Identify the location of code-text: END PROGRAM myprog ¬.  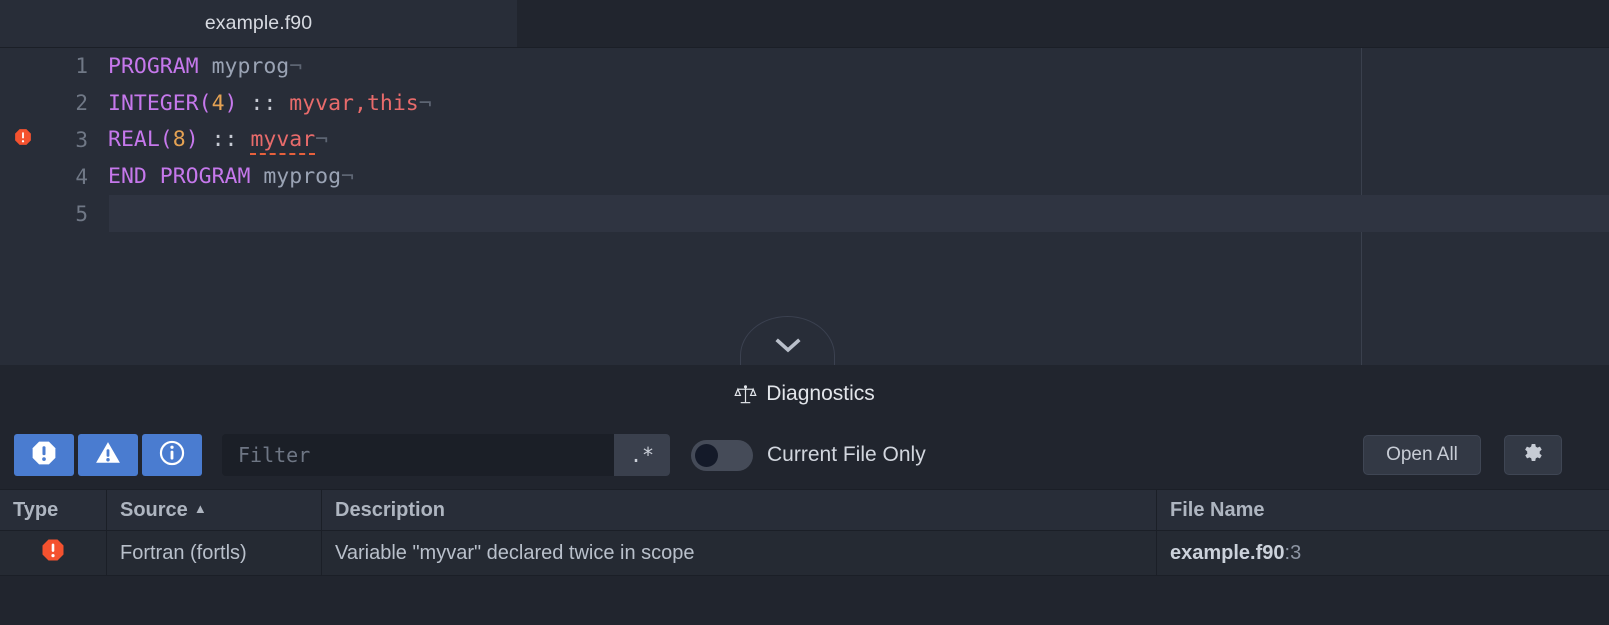
(231, 176).